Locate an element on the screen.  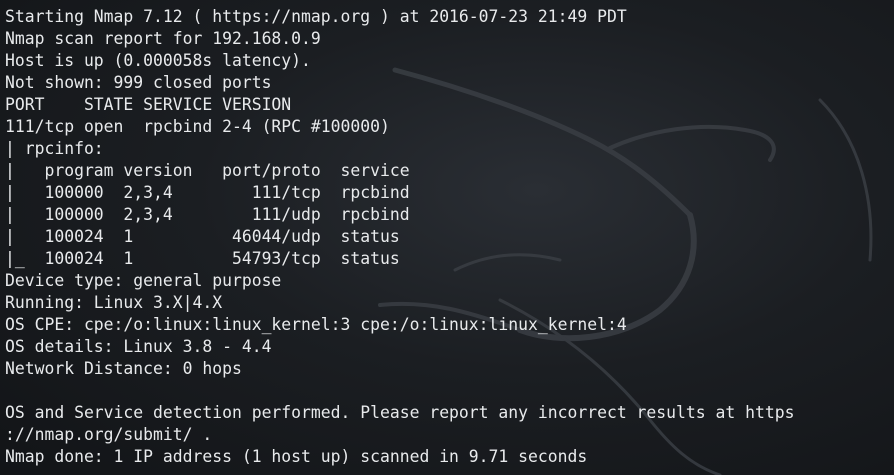
terminal-line: |_ 100024 1 54793/tcp status is located at coordinates (202, 258).